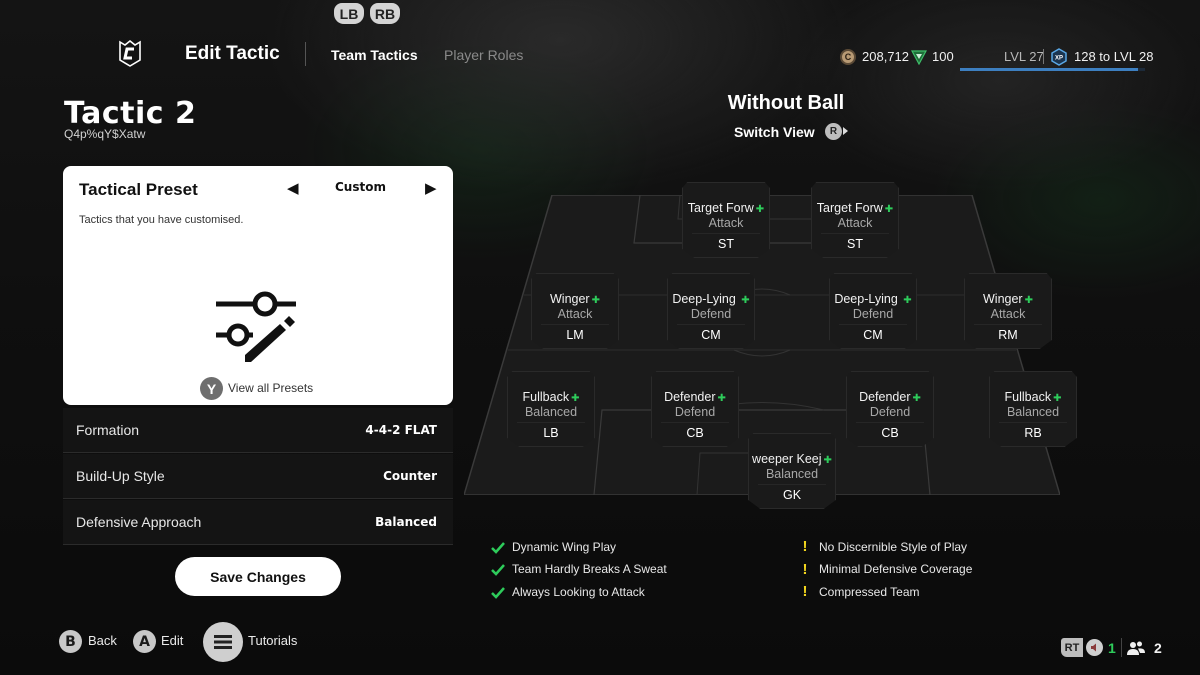 This screenshot has height=675, width=1200. Describe the element at coordinates (70, 641) in the screenshot. I see `b-button-icon: B` at that location.